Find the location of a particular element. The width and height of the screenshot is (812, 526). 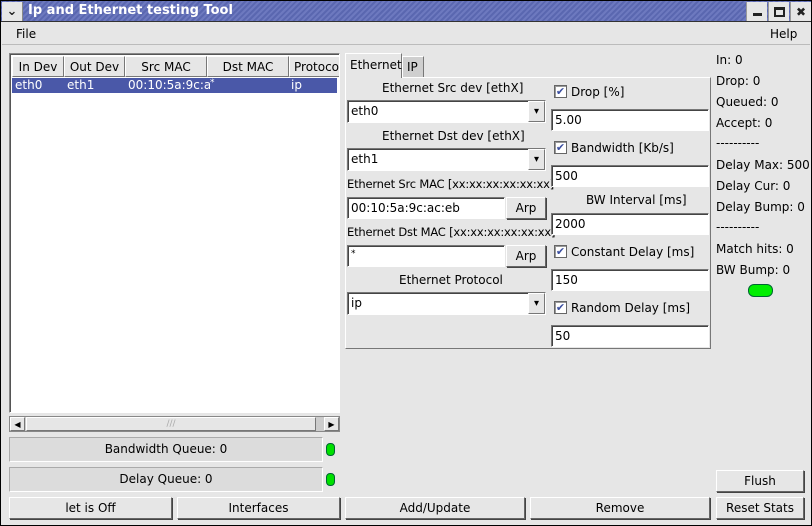

status-led-icon is located at coordinates (760, 290).